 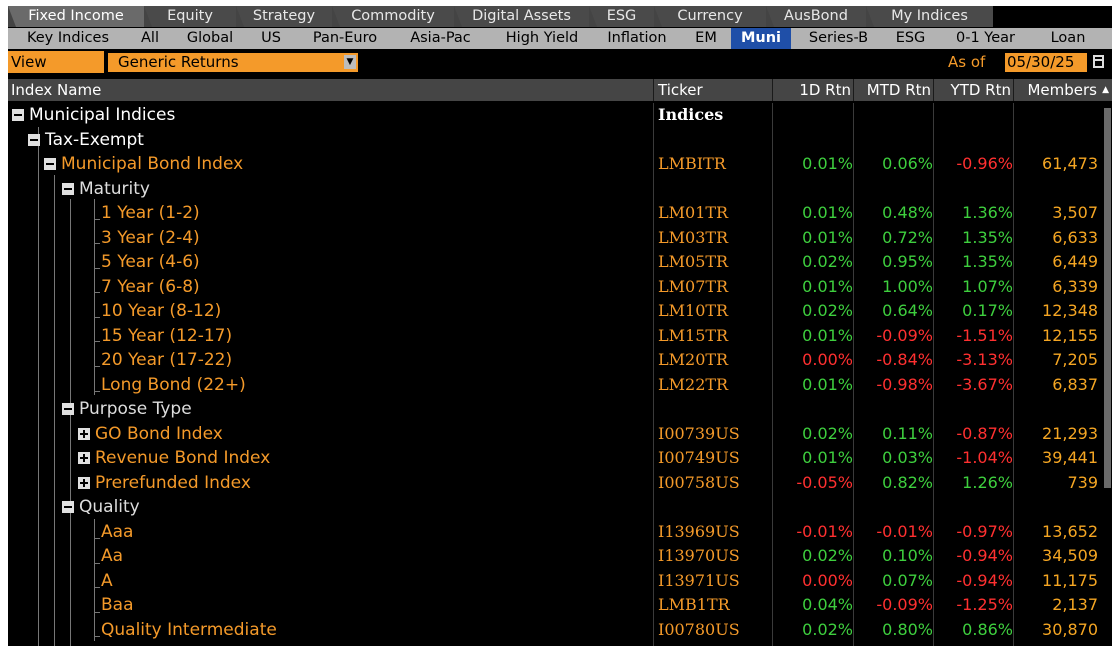 I want to click on tab-currency: Currency, so click(x=710, y=16).